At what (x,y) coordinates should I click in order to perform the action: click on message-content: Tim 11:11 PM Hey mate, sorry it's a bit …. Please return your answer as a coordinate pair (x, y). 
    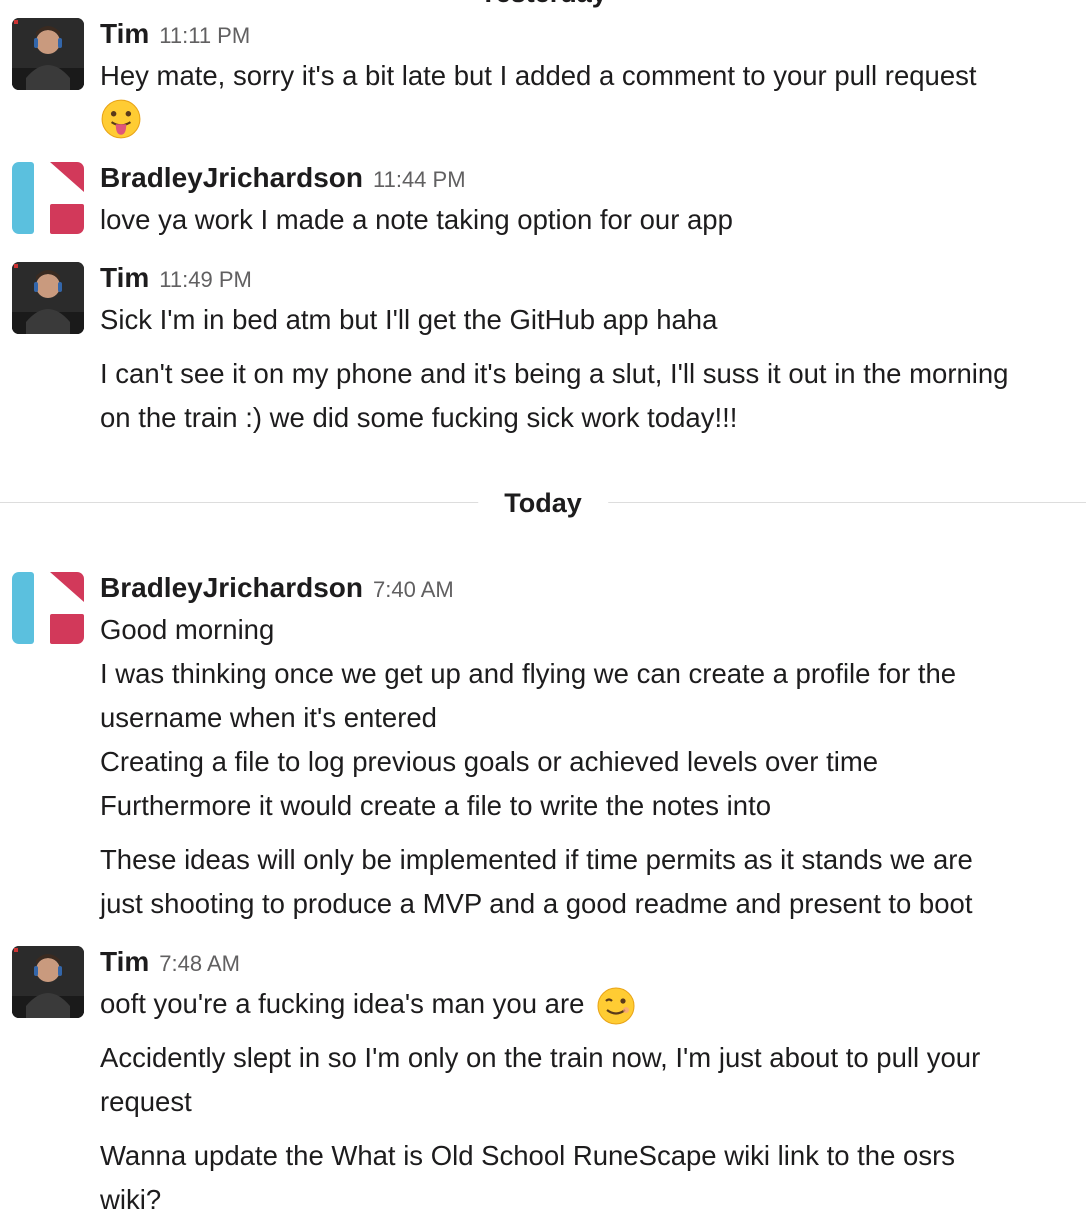
    Looking at the image, I should click on (593, 79).